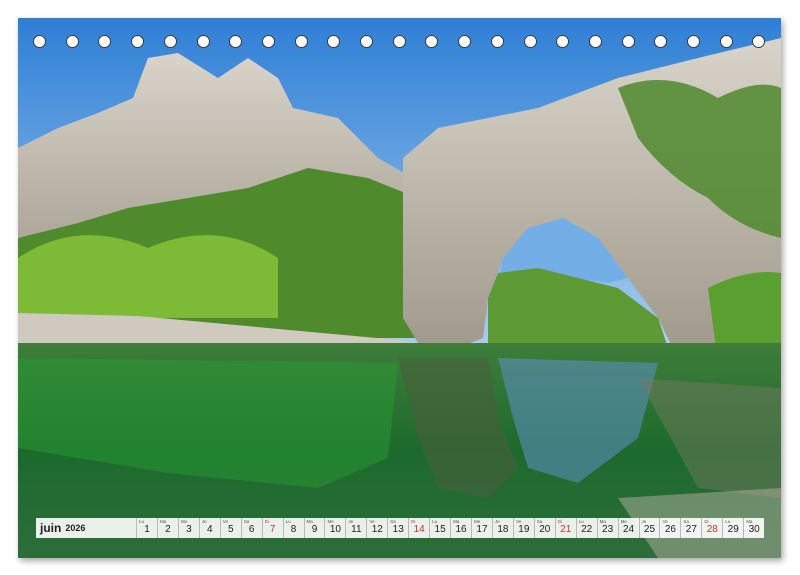  I want to click on month-label: juin 2026, so click(86, 528).